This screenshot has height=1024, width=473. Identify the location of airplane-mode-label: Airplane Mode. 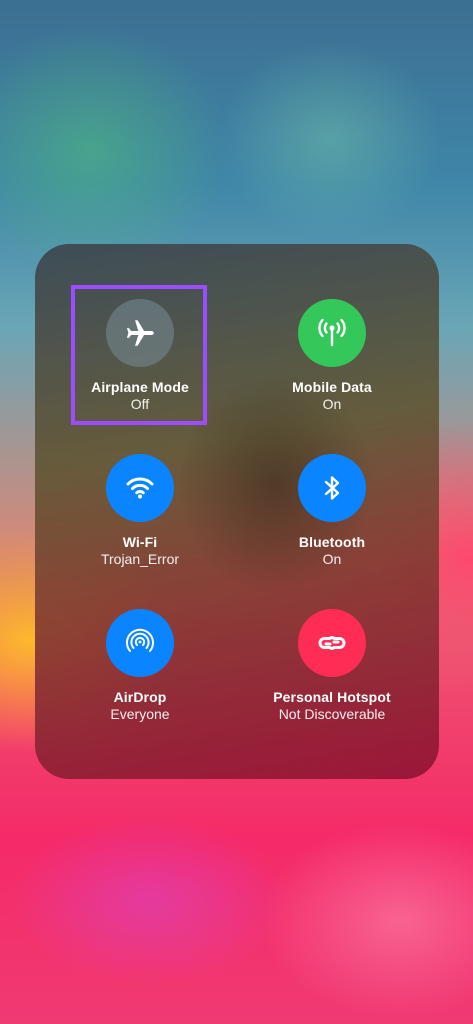
(140, 387).